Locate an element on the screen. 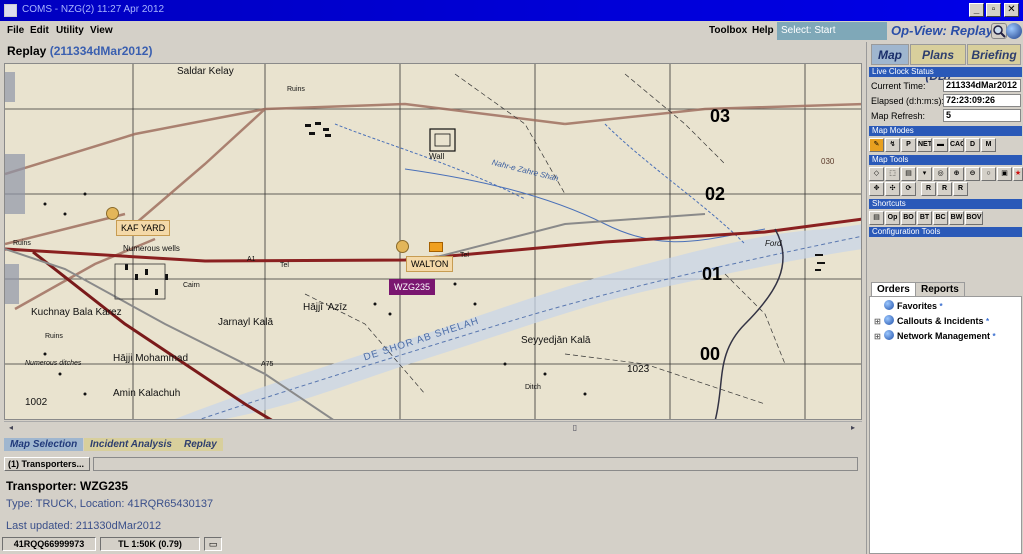  tree-item-favorites: Favorites * is located at coordinates (908, 305).